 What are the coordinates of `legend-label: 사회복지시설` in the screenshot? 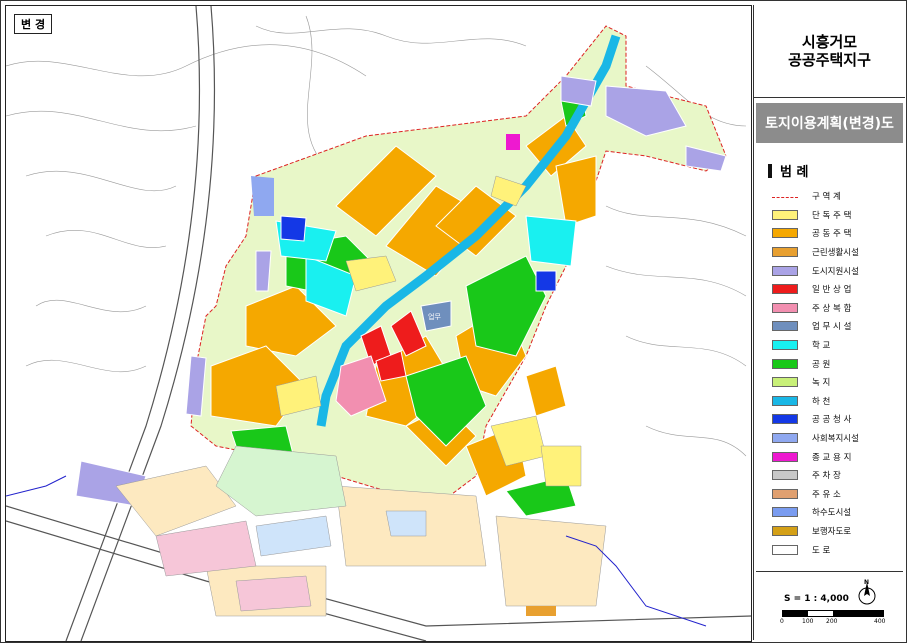 It's located at (835, 439).